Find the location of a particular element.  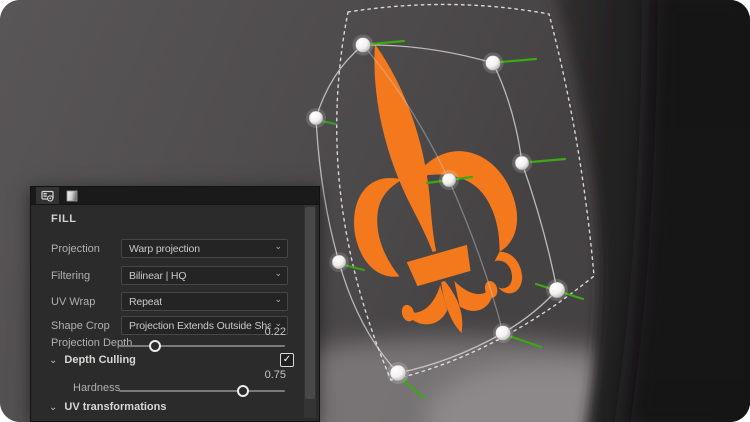

hardness-slider is located at coordinates (202, 391).